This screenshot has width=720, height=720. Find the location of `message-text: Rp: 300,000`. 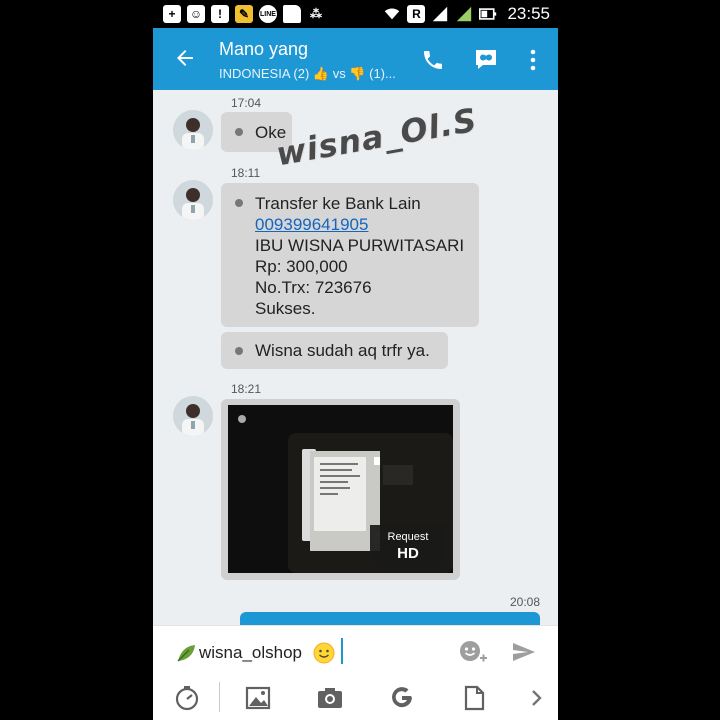

message-text: Rp: 300,000 is located at coordinates (301, 266).